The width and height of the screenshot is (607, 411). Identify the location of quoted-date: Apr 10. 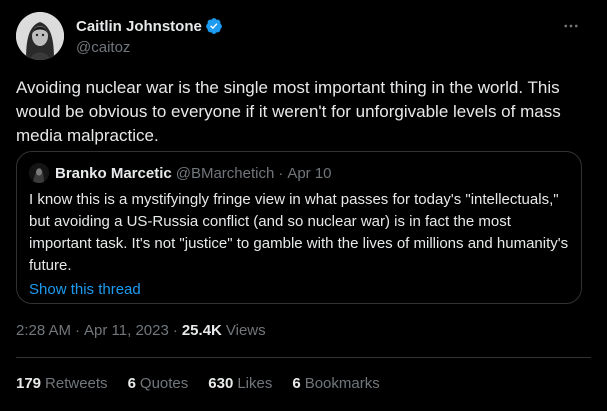
(309, 173).